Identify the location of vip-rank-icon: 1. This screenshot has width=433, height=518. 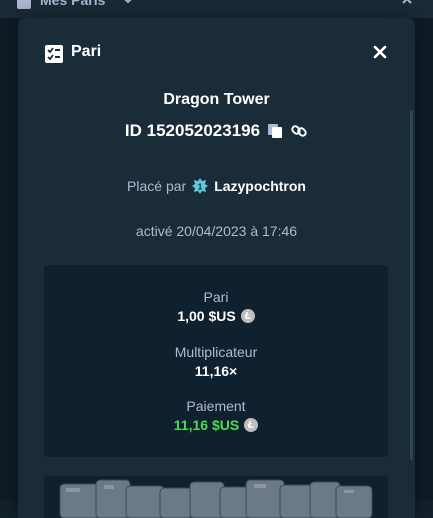
(200, 186).